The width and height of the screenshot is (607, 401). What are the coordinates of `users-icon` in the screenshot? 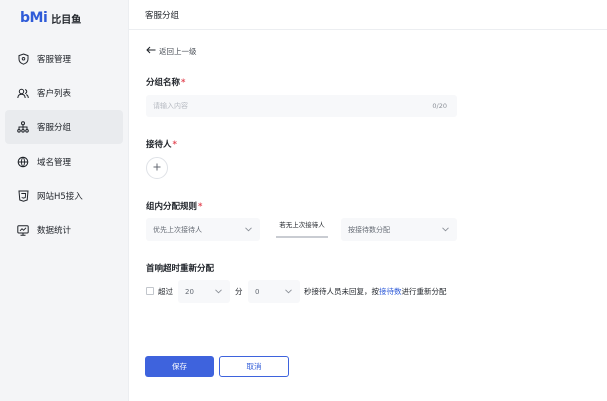 It's located at (23, 93).